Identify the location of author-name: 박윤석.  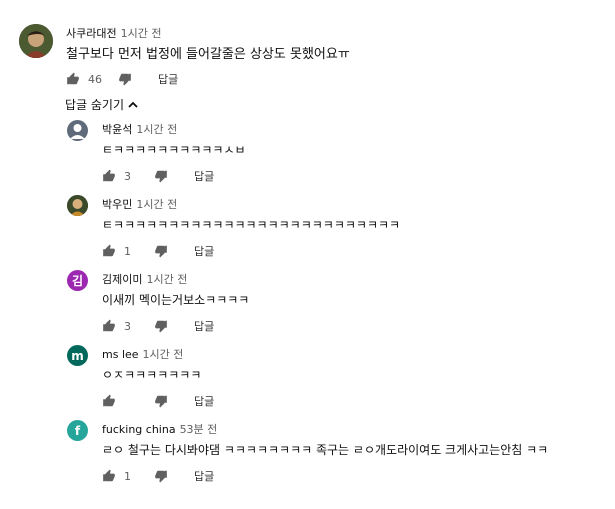
(117, 129).